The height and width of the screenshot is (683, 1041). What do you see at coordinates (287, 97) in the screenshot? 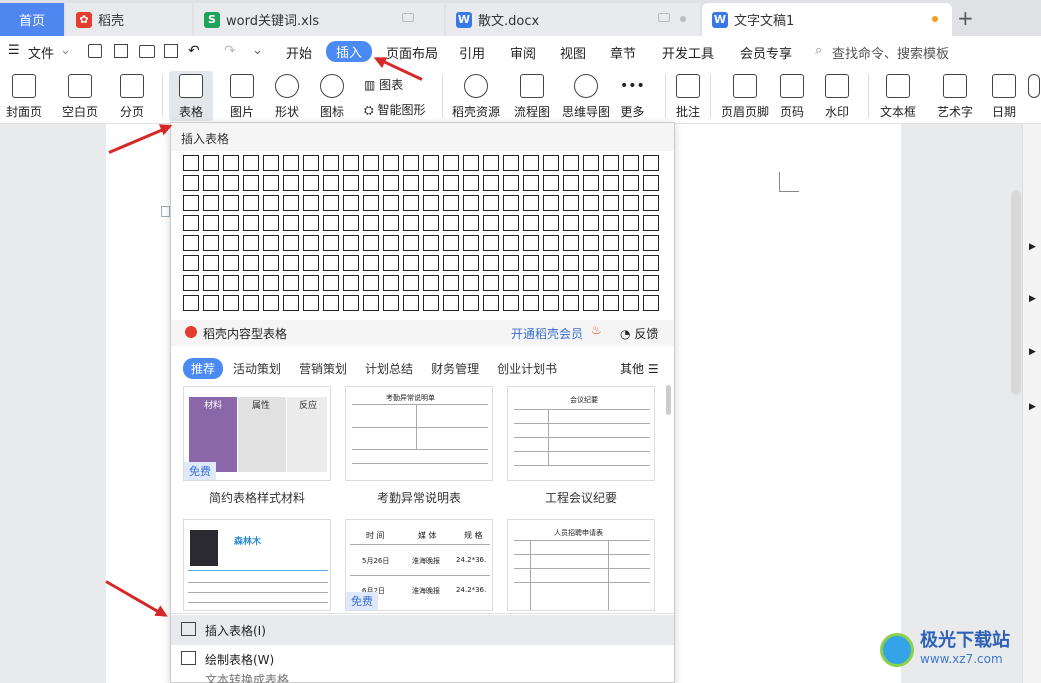
I see `shape-button: 形状` at bounding box center [287, 97].